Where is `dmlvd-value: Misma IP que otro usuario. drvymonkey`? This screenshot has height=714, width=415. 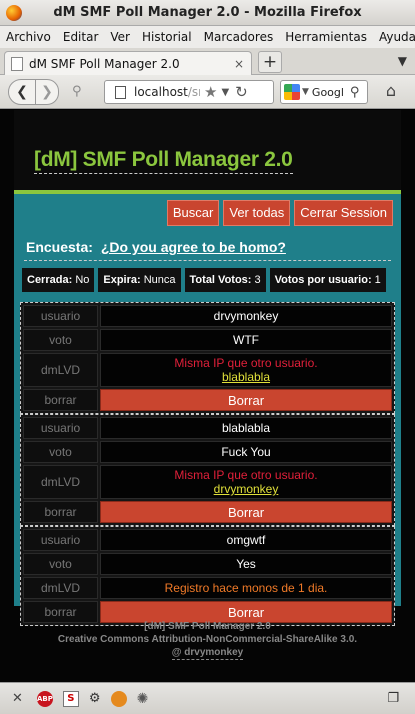 dmlvd-value: Misma IP que otro usuario. drvymonkey is located at coordinates (246, 482).